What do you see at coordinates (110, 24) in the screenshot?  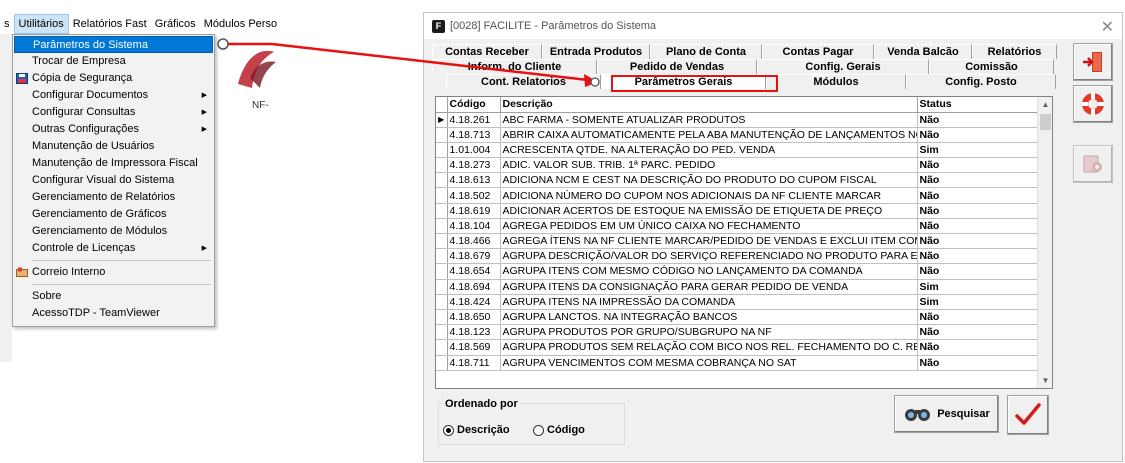 I see `menu-relatorios-fast: Relatórios Fast` at bounding box center [110, 24].